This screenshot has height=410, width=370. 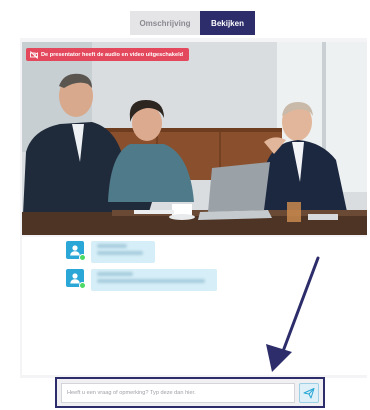 I want to click on question-bar, so click(x=190, y=392).